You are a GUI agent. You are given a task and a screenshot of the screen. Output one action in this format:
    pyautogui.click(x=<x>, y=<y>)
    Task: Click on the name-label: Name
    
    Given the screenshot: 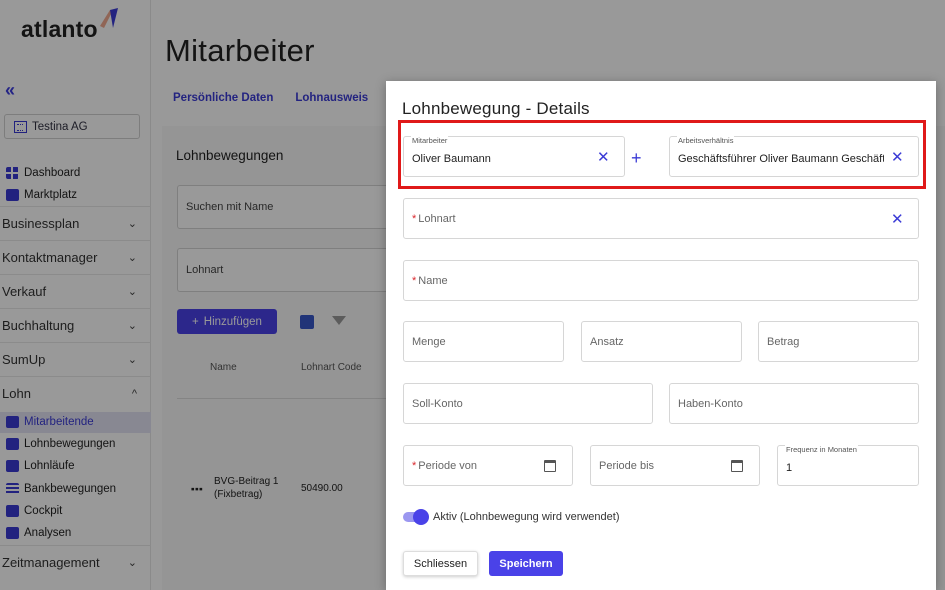 What is the action you would take?
    pyautogui.click(x=433, y=281)
    